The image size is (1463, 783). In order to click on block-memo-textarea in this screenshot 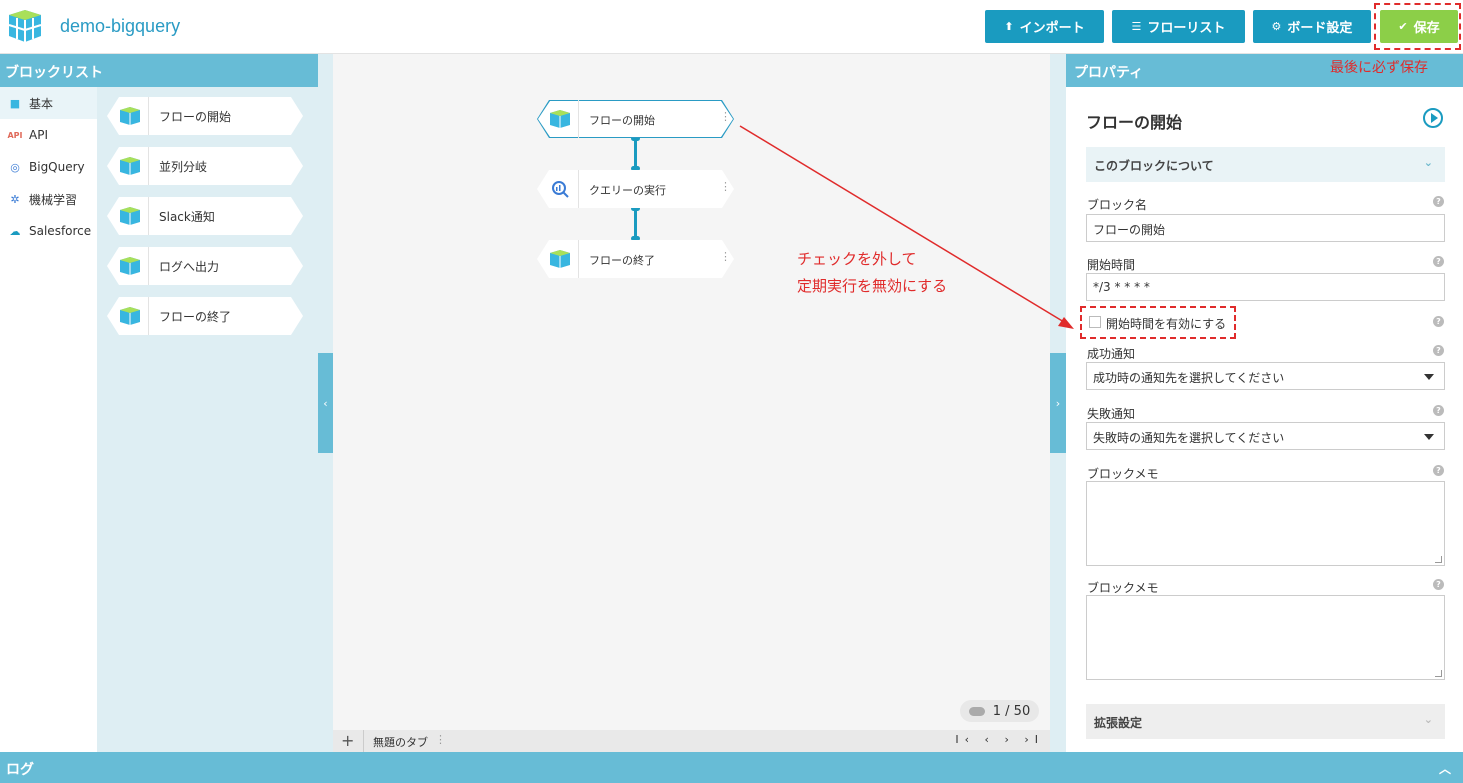, I will do `click(1265, 523)`.